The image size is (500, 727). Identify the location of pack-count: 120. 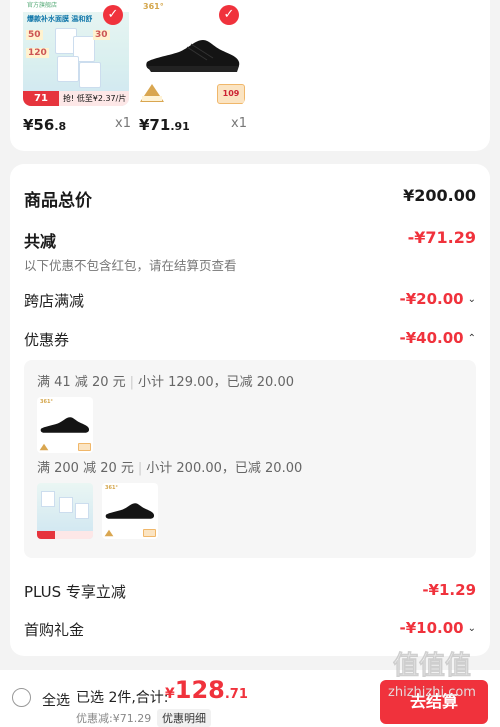
(37, 53).